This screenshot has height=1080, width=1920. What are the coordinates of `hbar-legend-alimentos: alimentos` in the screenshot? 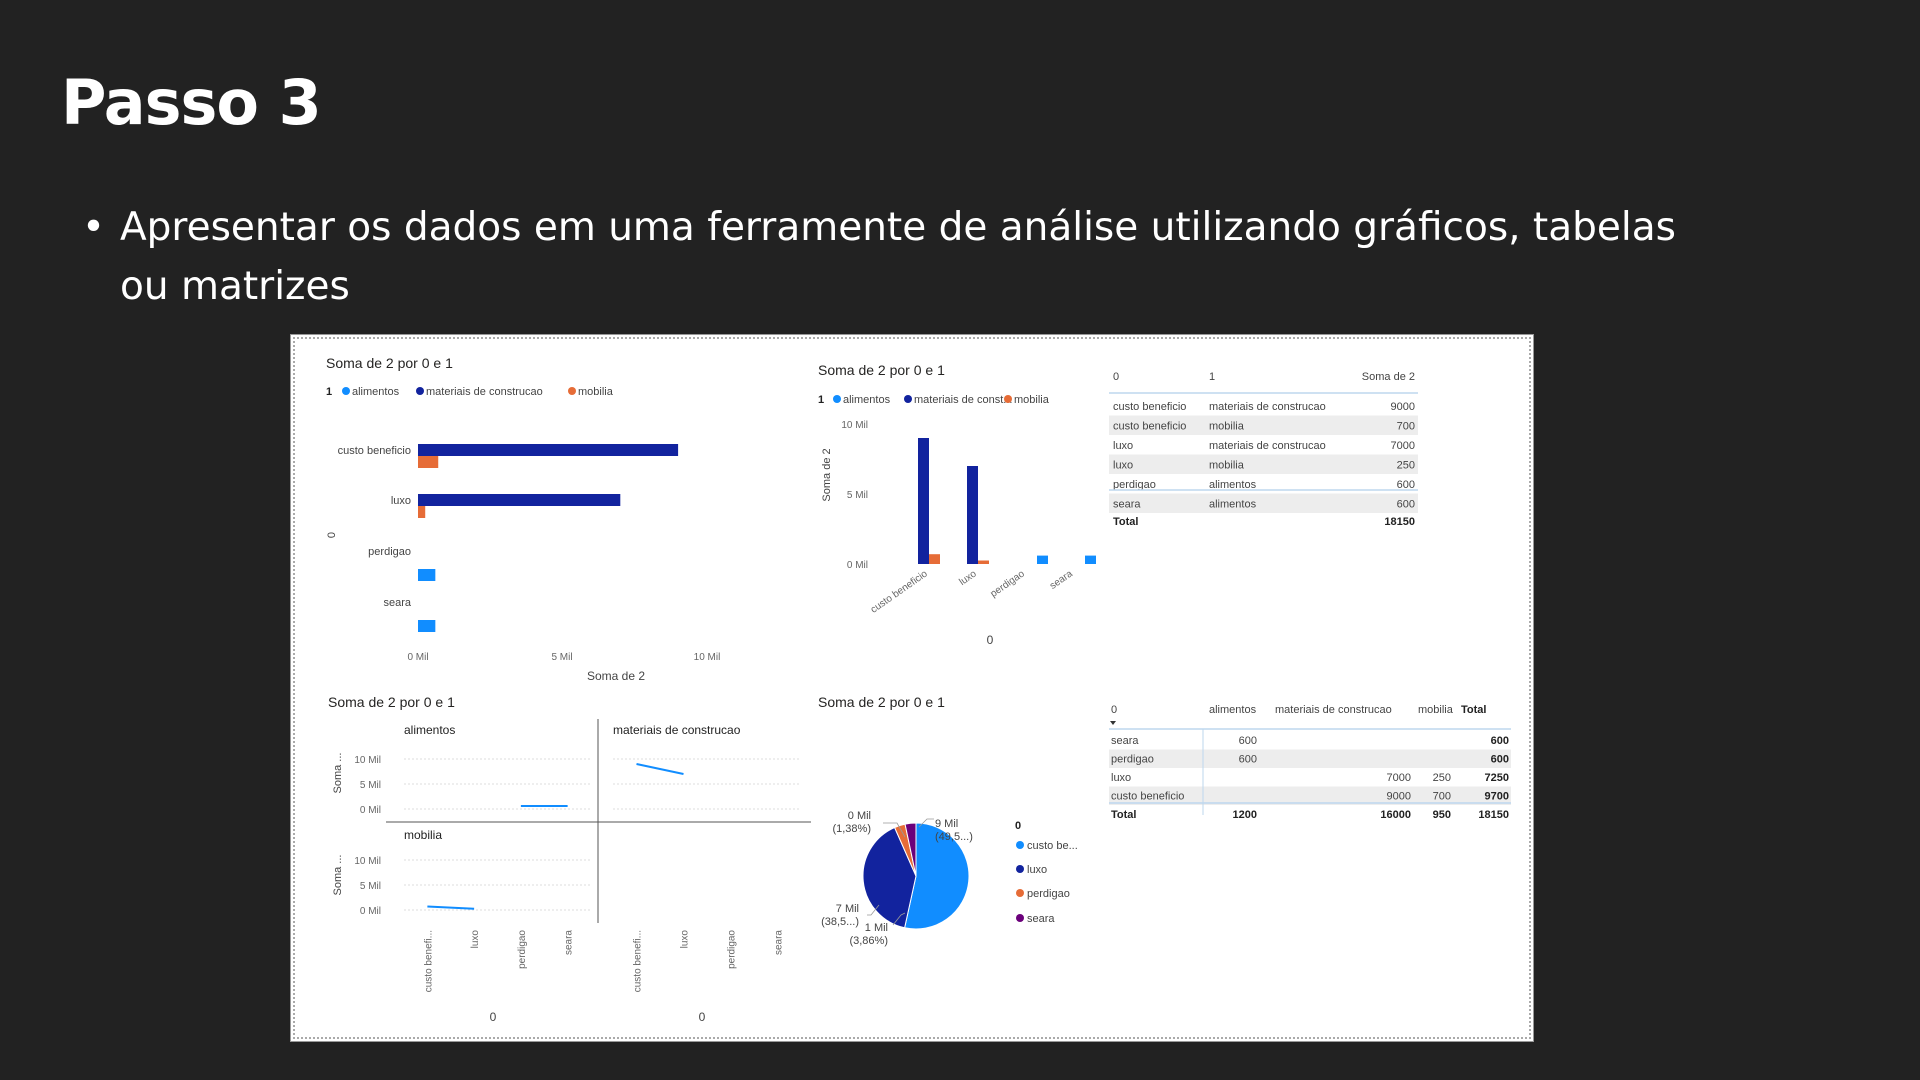 It's located at (376, 392).